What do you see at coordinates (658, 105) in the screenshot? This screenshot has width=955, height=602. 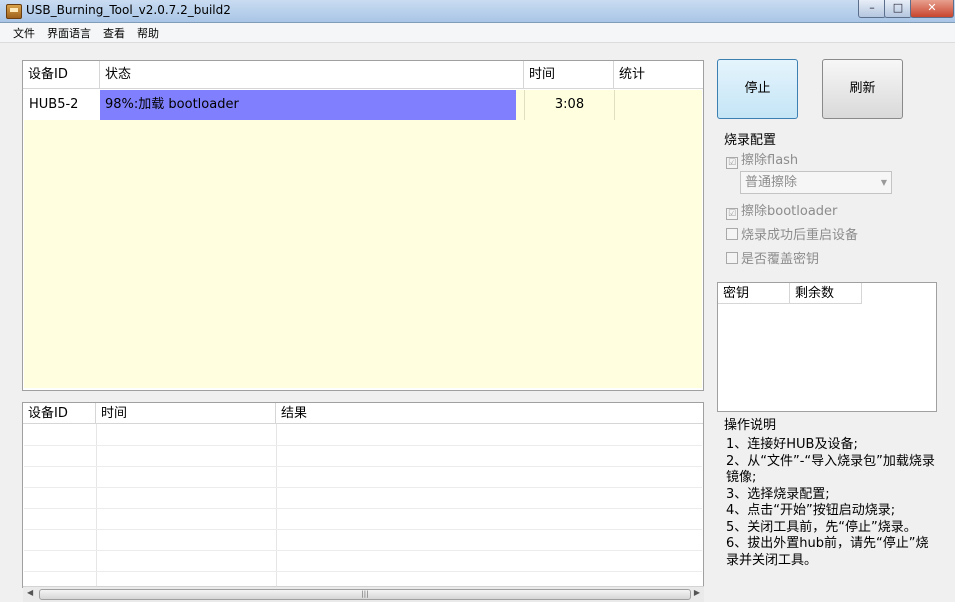 I see `stat-cell` at bounding box center [658, 105].